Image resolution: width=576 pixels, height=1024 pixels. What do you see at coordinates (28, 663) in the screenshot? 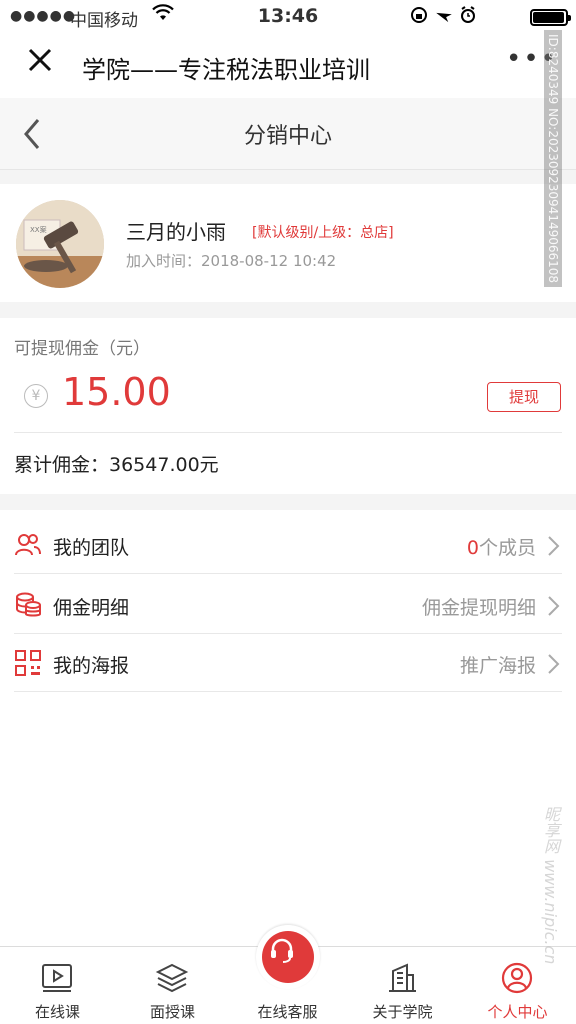
I see `qrcode-icon` at bounding box center [28, 663].